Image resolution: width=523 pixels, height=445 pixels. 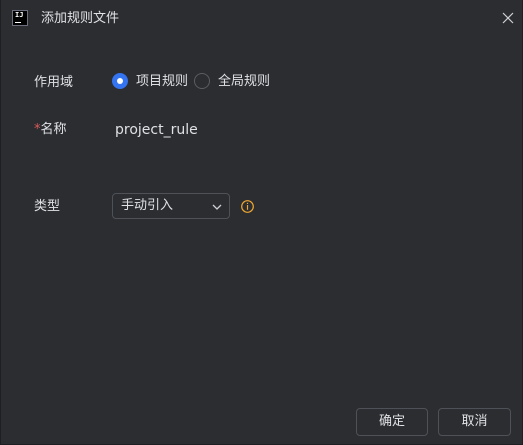 I want to click on close-icon, so click(x=508, y=18).